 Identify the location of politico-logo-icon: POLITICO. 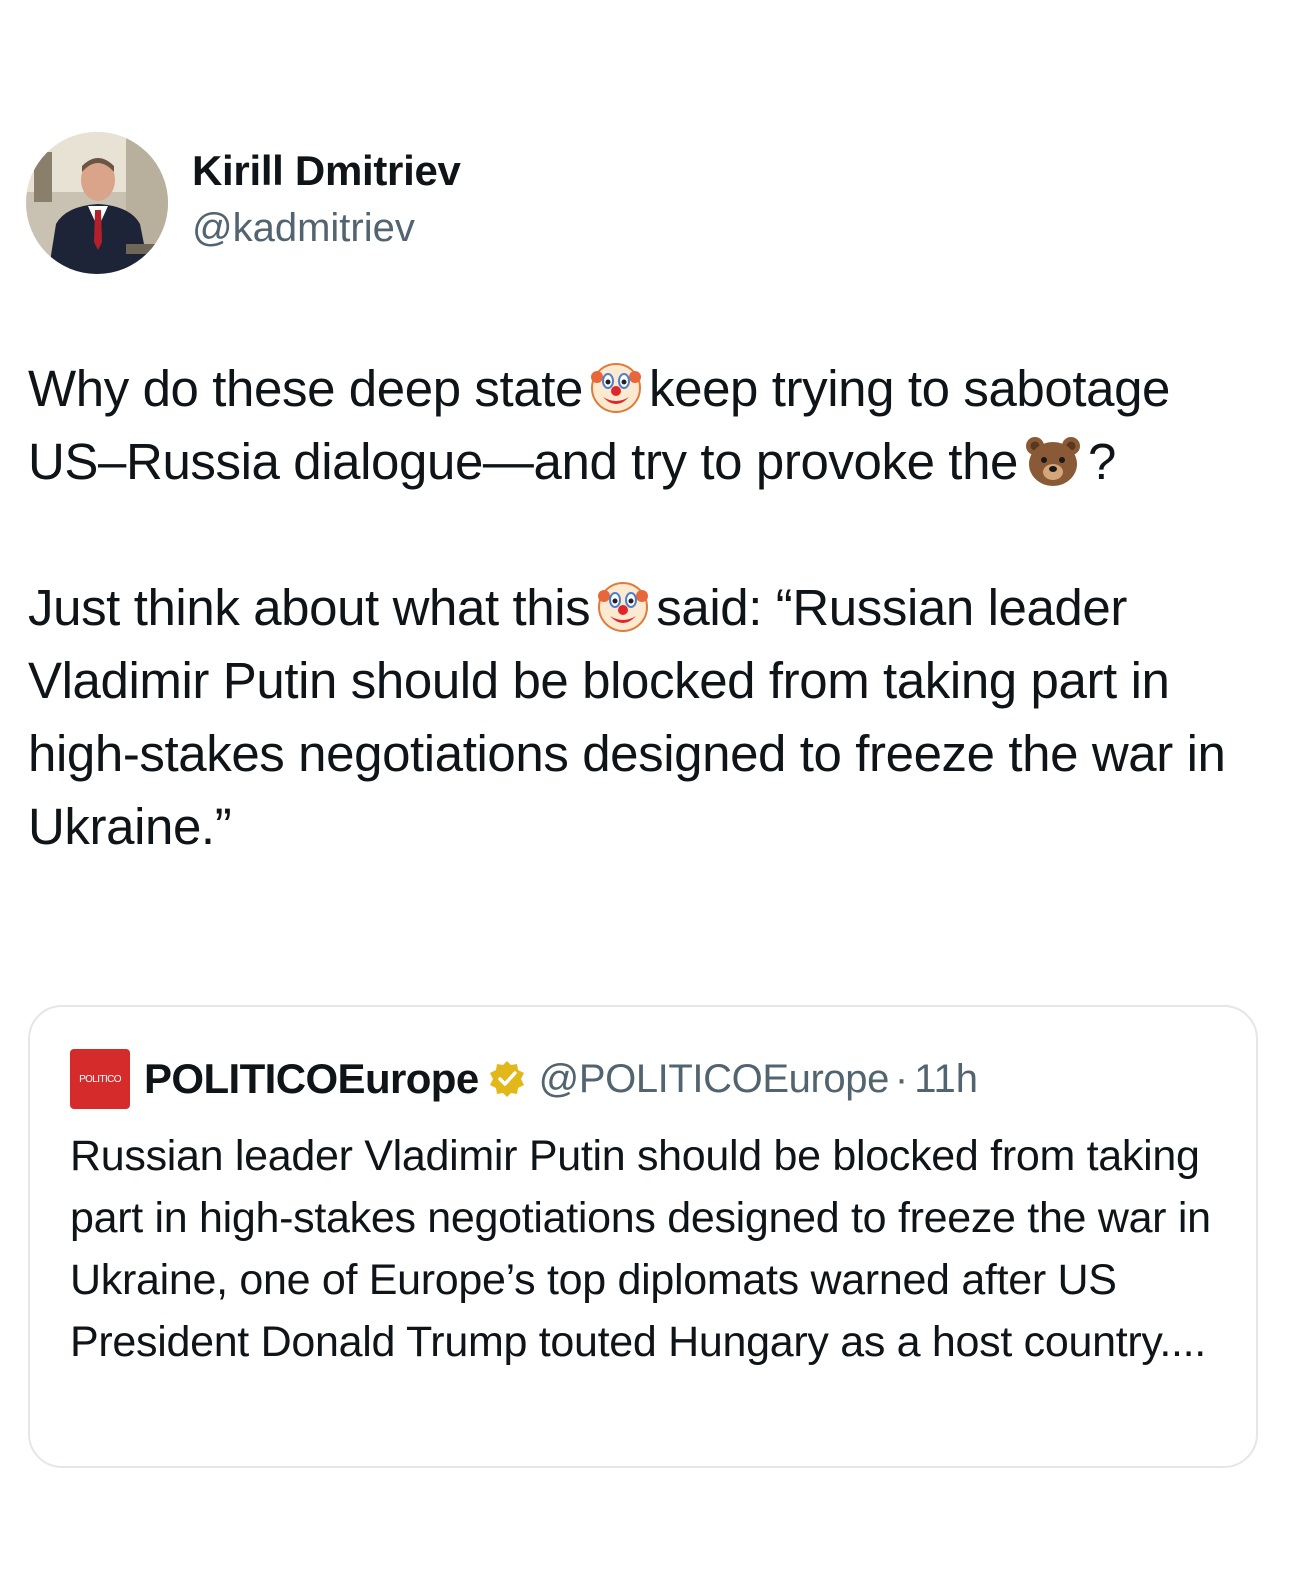
(100, 1079).